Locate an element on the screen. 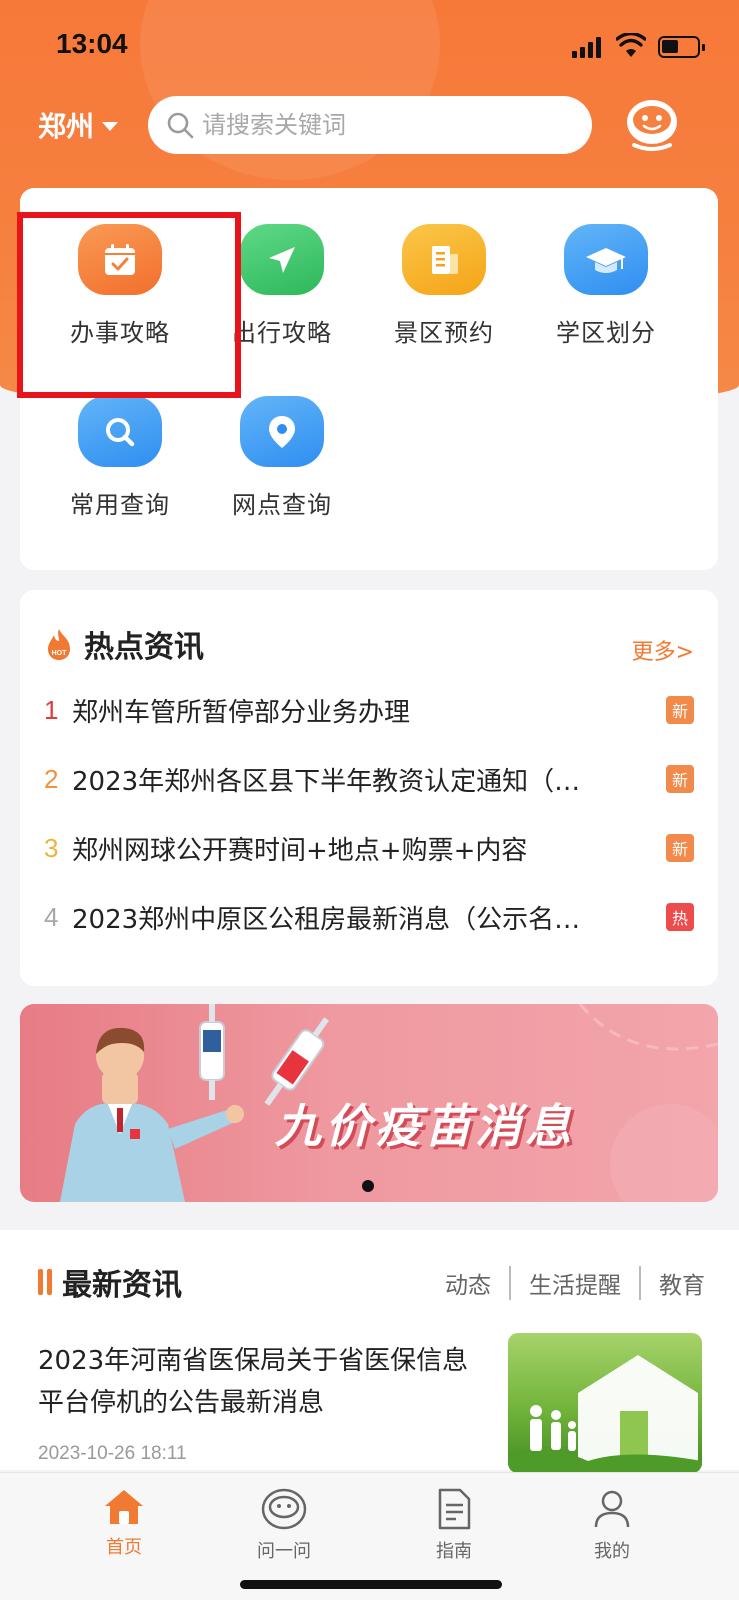  news-item: 2 2023年郑州各区县下半年教资认定通知（… 新 is located at coordinates (369, 779).